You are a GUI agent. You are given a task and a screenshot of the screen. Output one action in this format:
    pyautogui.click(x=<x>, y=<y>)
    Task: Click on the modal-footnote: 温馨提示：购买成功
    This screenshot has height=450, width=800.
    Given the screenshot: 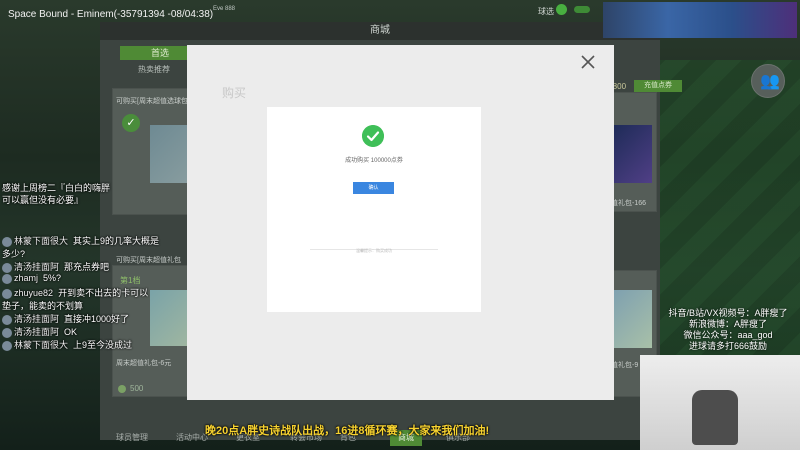 What is the action you would take?
    pyautogui.click(x=374, y=250)
    